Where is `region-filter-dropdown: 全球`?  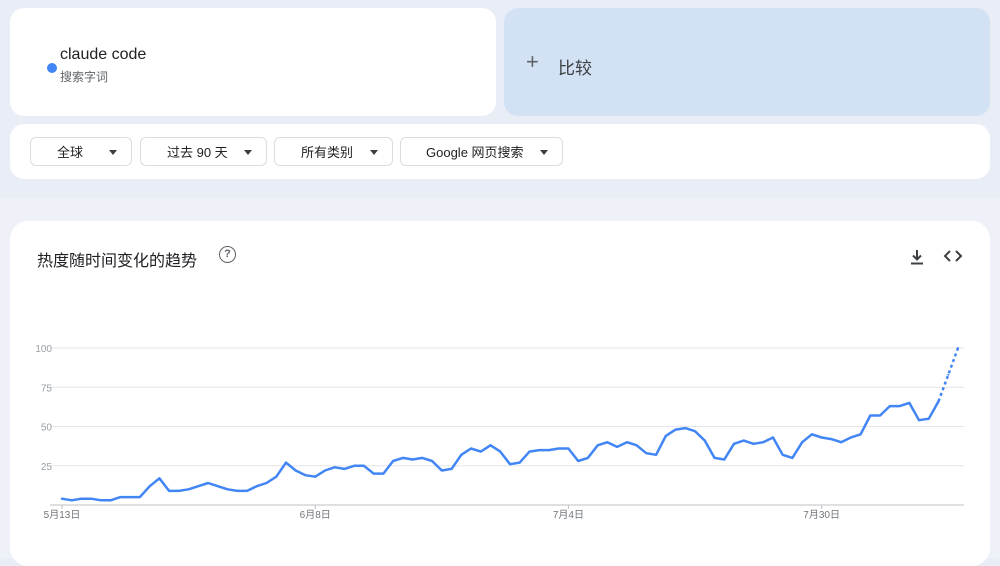
region-filter-dropdown: 全球 is located at coordinates (81, 151).